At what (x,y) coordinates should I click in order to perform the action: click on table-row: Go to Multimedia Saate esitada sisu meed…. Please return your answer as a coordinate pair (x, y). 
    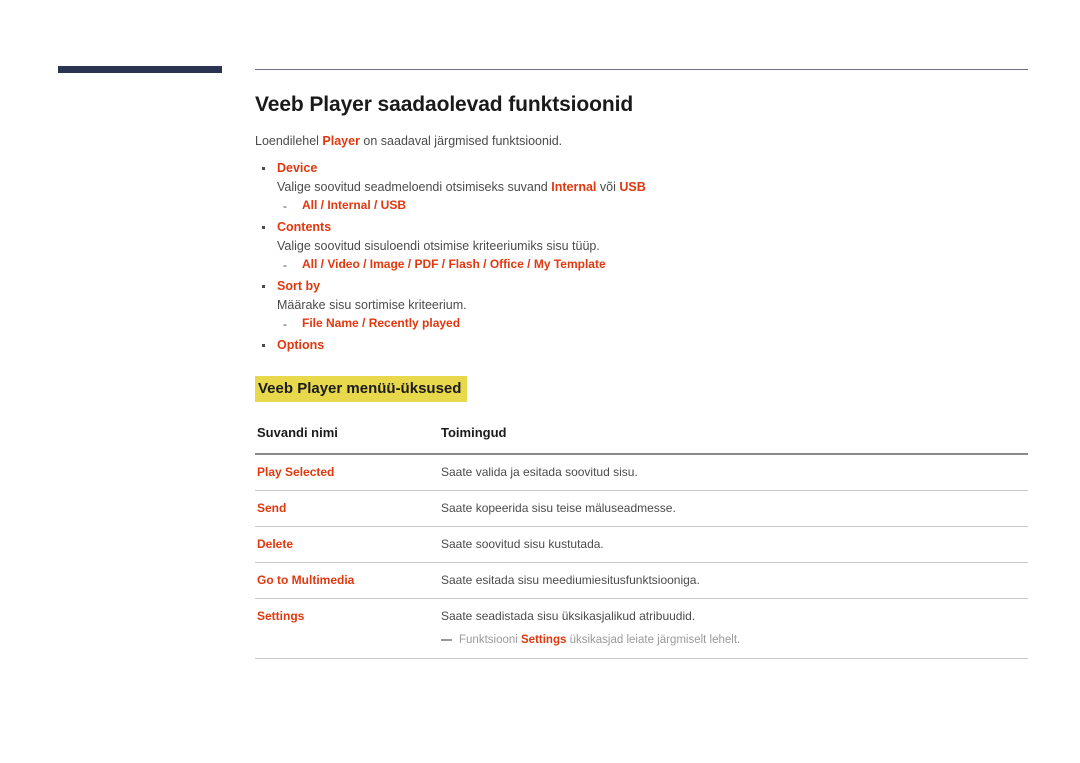
    Looking at the image, I should click on (641, 580).